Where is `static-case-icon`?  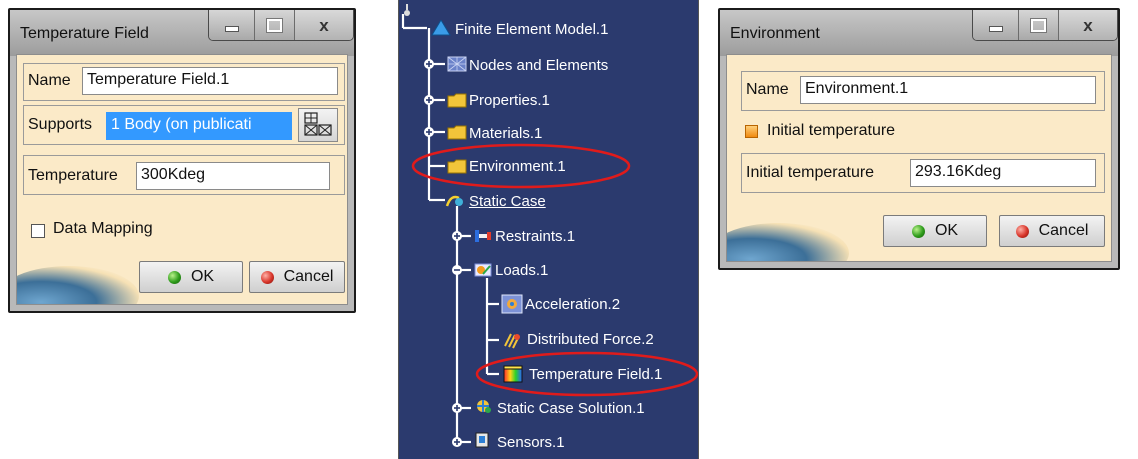
static-case-icon is located at coordinates (454, 201).